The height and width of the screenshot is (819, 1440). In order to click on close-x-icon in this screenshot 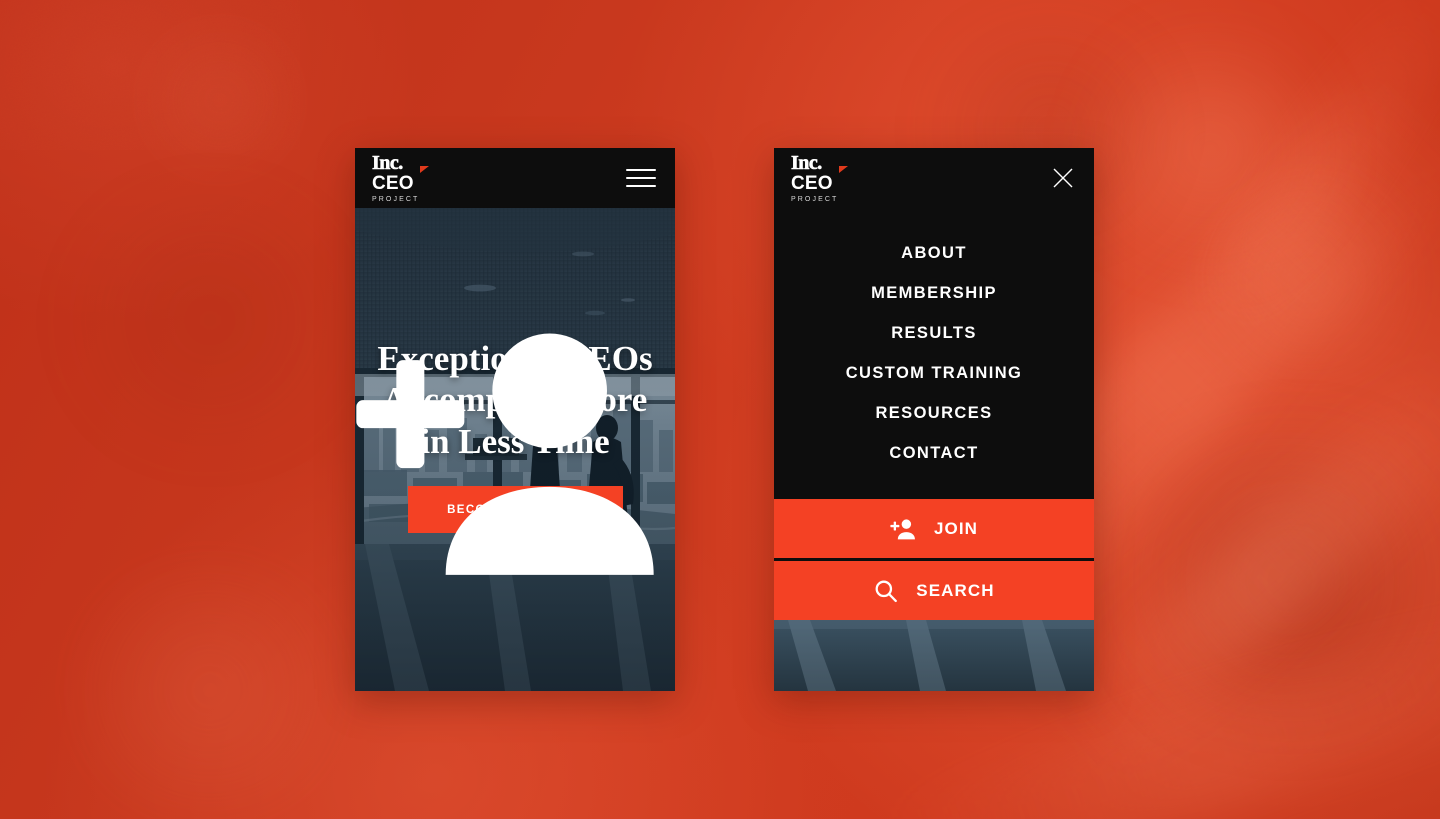, I will do `click(1063, 178)`.